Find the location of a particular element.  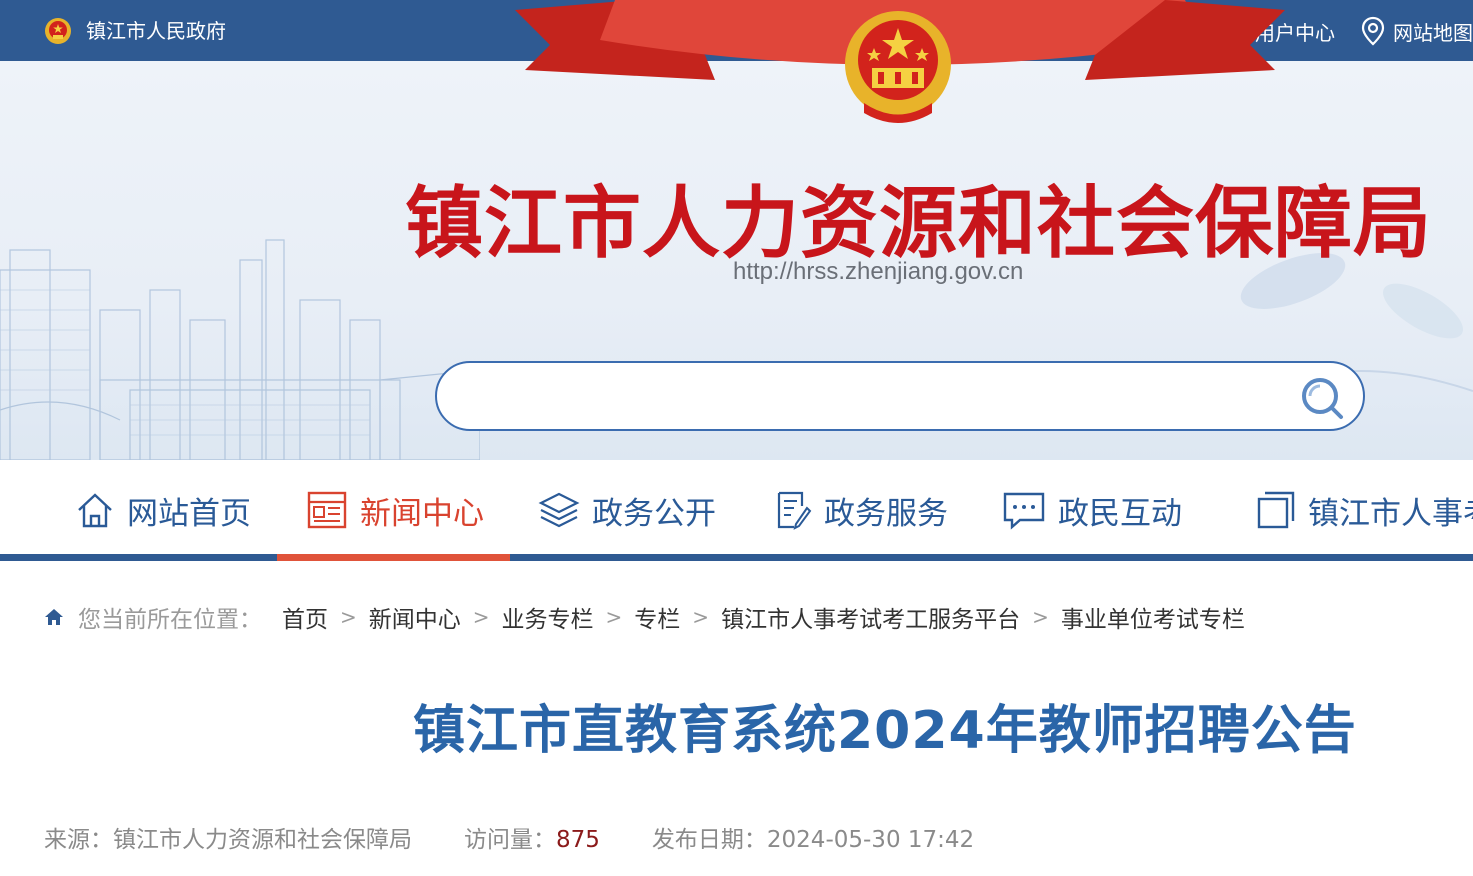

search-box is located at coordinates (900, 396).